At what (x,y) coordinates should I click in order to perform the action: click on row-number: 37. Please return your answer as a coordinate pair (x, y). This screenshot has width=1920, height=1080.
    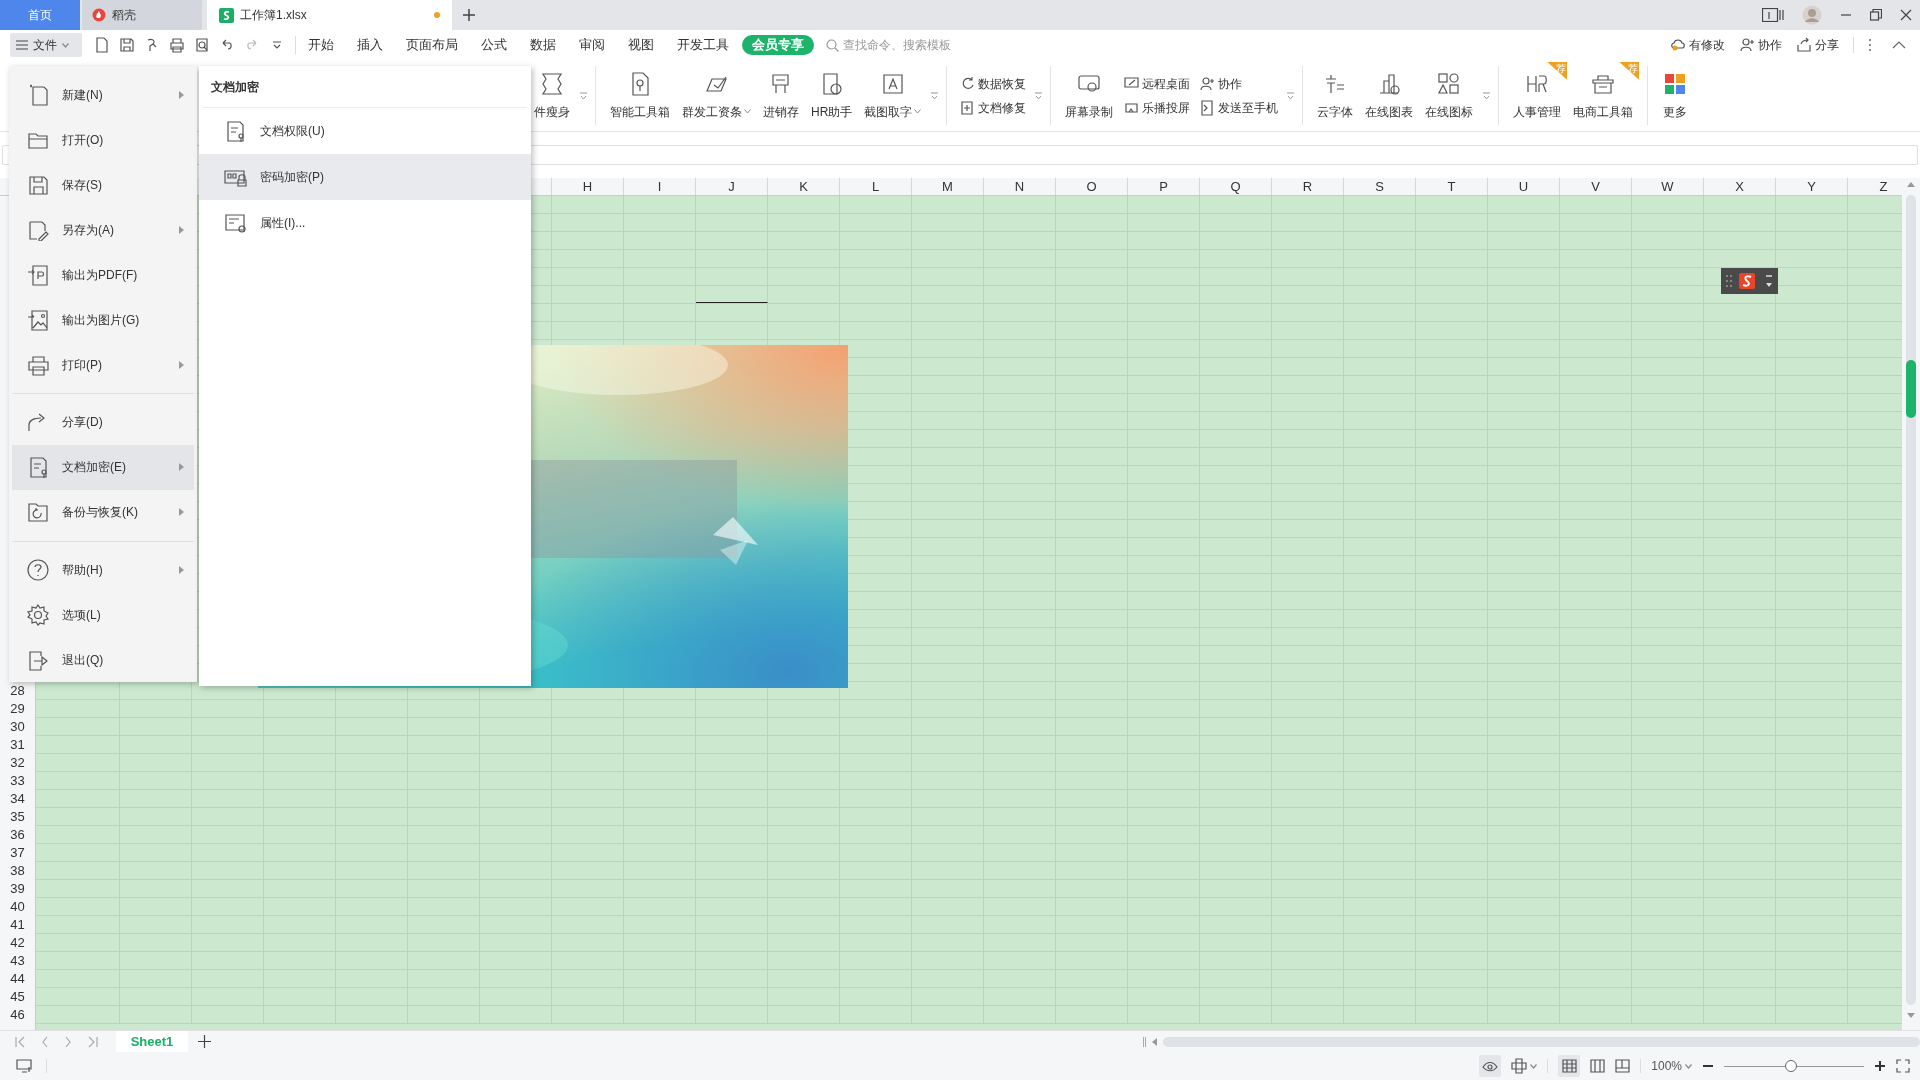
    Looking at the image, I should click on (17, 853).